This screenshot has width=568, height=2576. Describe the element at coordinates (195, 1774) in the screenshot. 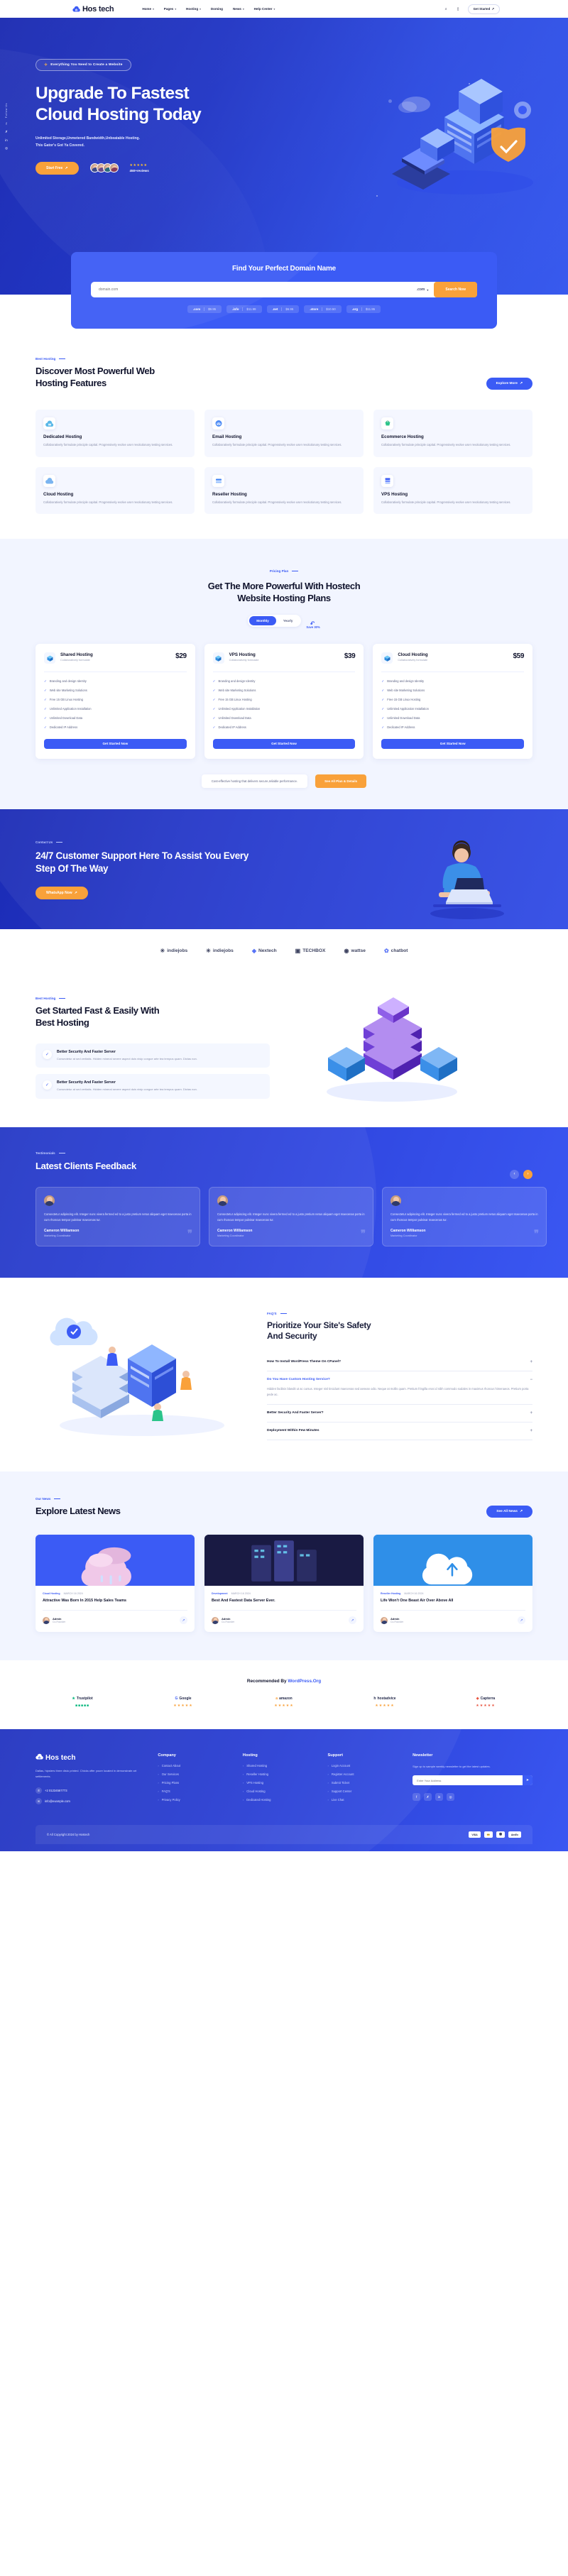

I see `footer-link: › Our Services` at that location.